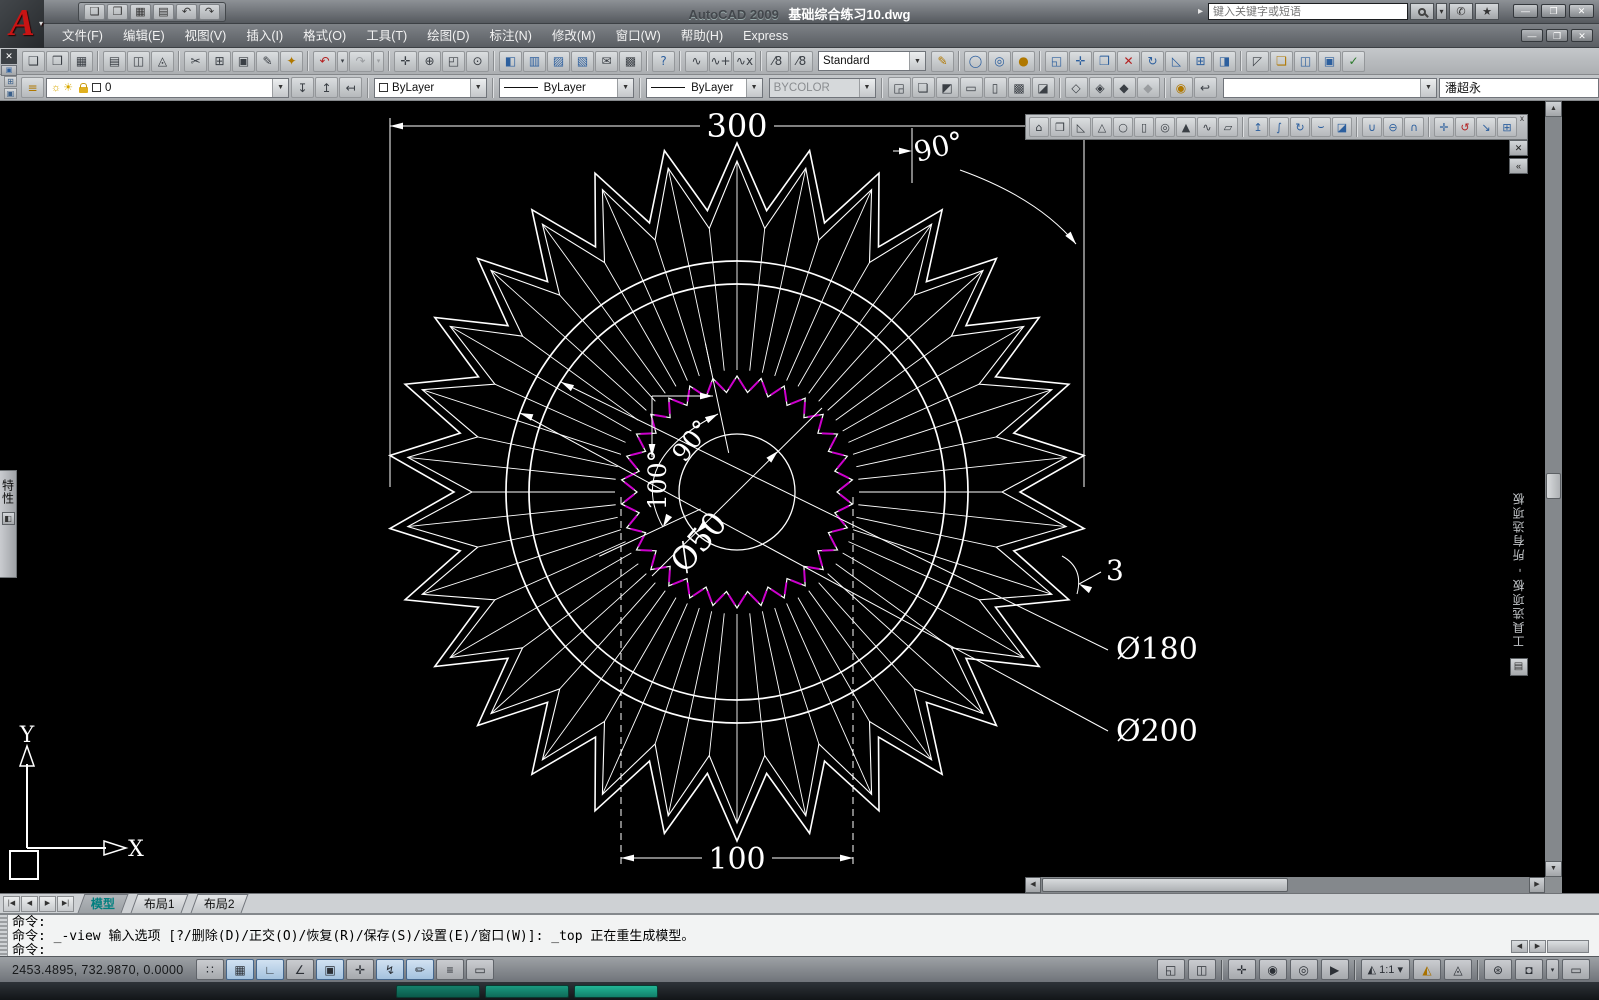  What do you see at coordinates (327, 87) in the screenshot?
I see `layer-previous-icon: ↥` at bounding box center [327, 87].